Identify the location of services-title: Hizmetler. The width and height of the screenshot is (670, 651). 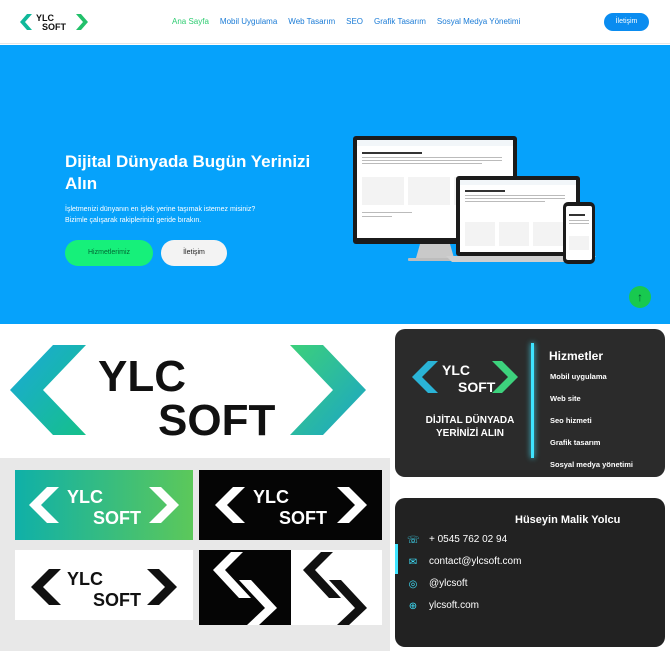
(576, 356).